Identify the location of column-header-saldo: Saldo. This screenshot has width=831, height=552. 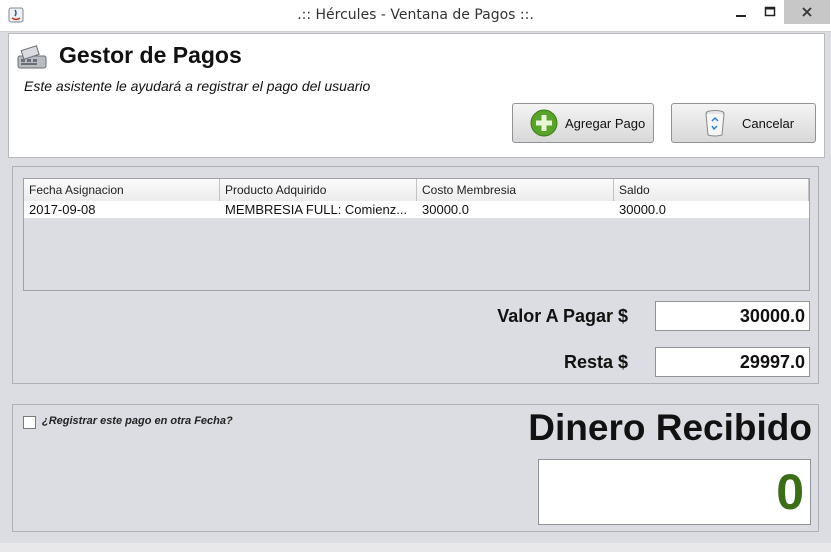
(711, 190).